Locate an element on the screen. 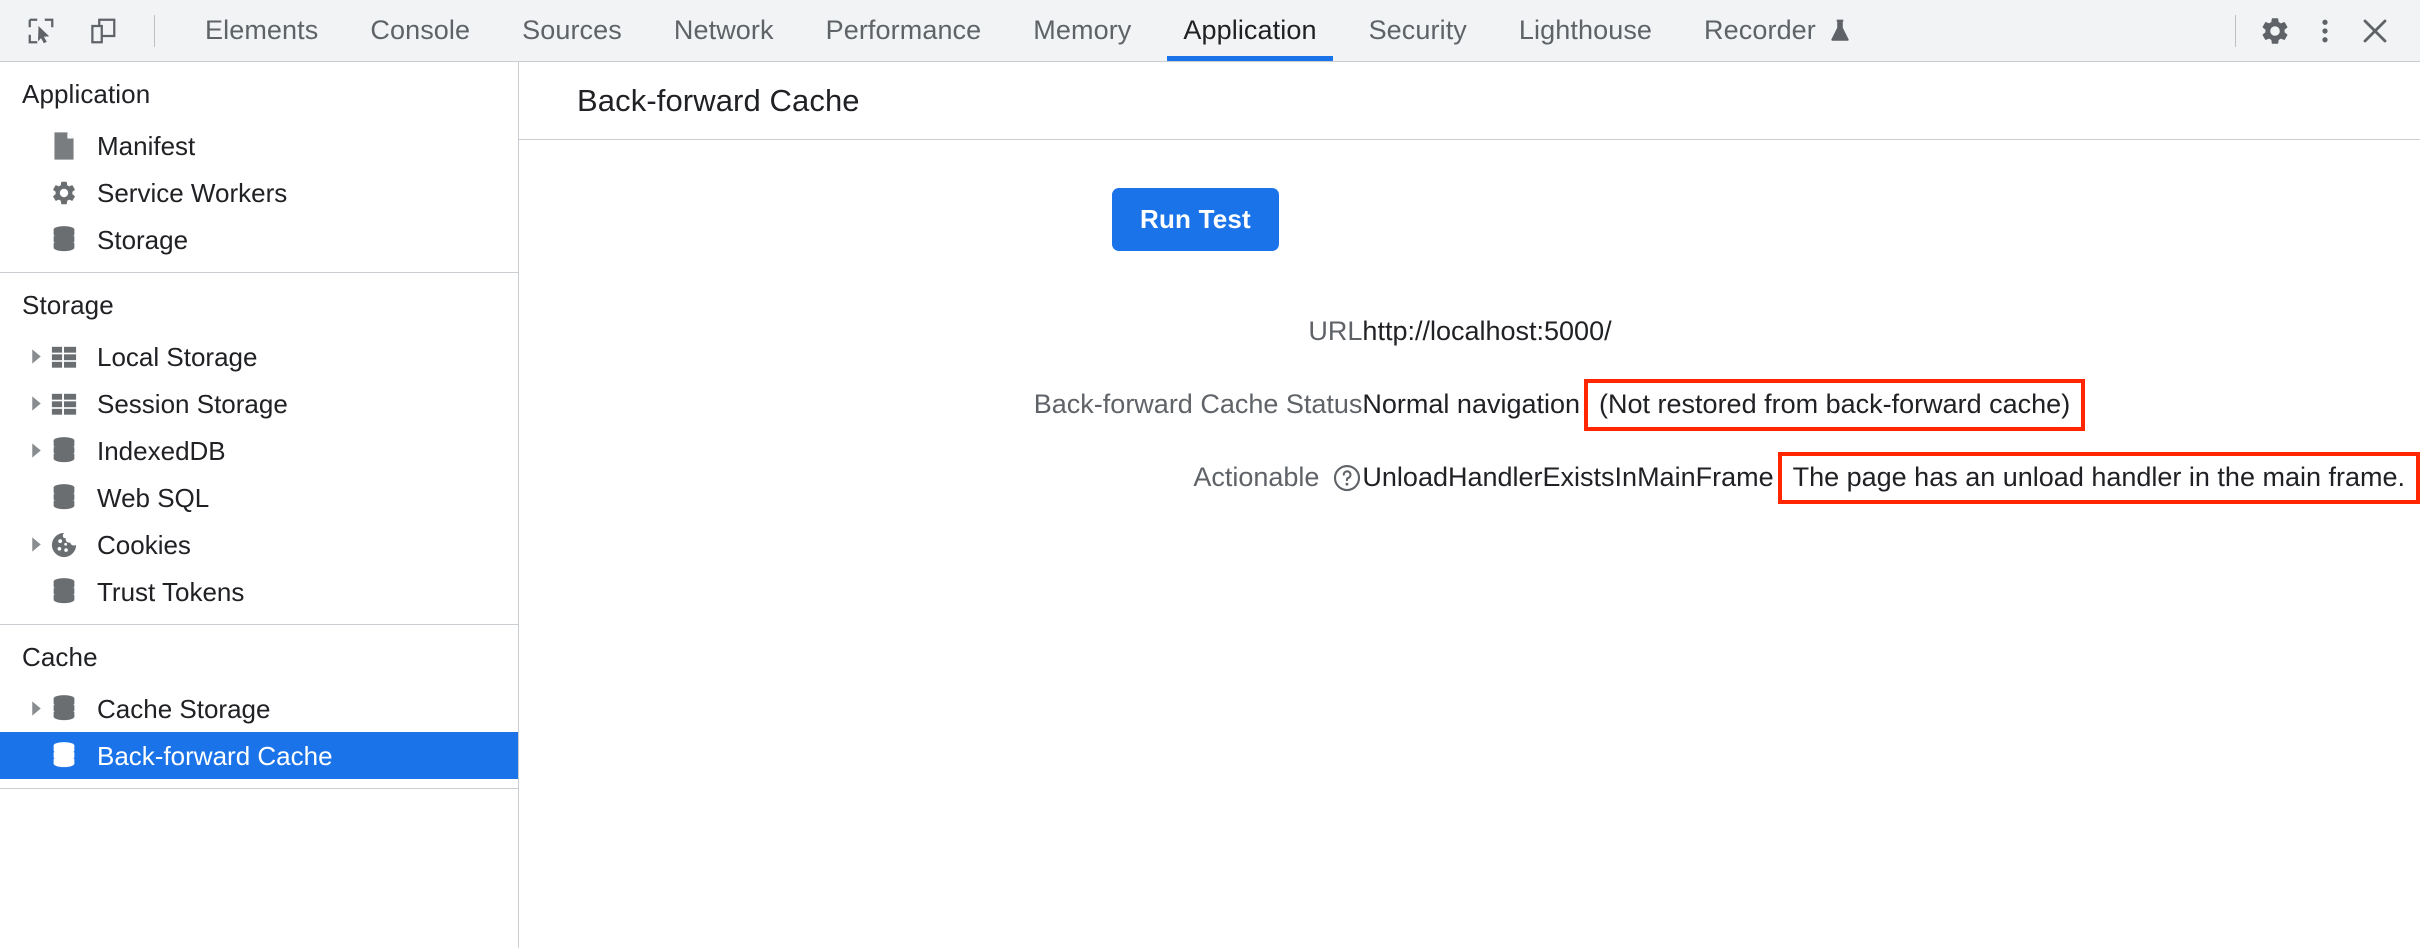  row-label-cell: Actionable is located at coordinates (940, 477).